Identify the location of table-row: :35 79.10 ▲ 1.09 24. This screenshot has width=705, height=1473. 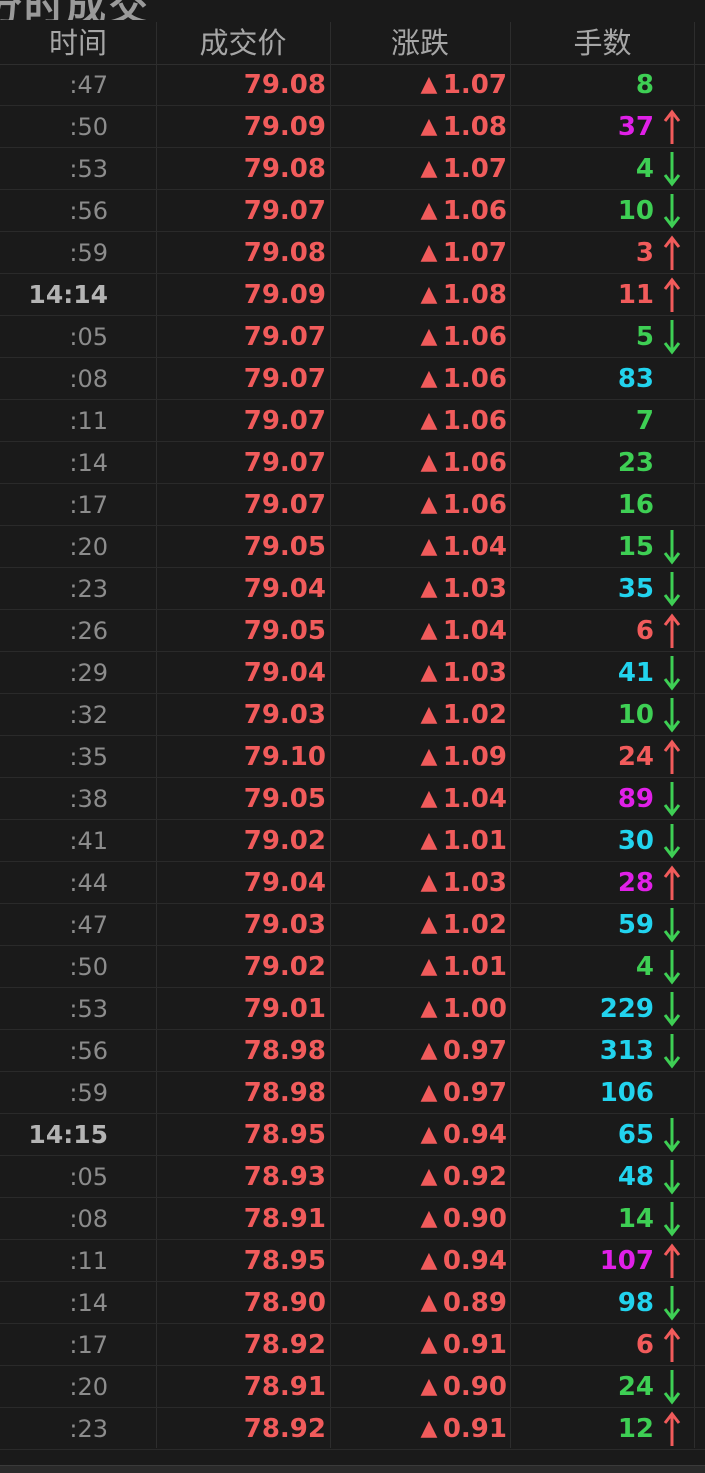
(352, 757).